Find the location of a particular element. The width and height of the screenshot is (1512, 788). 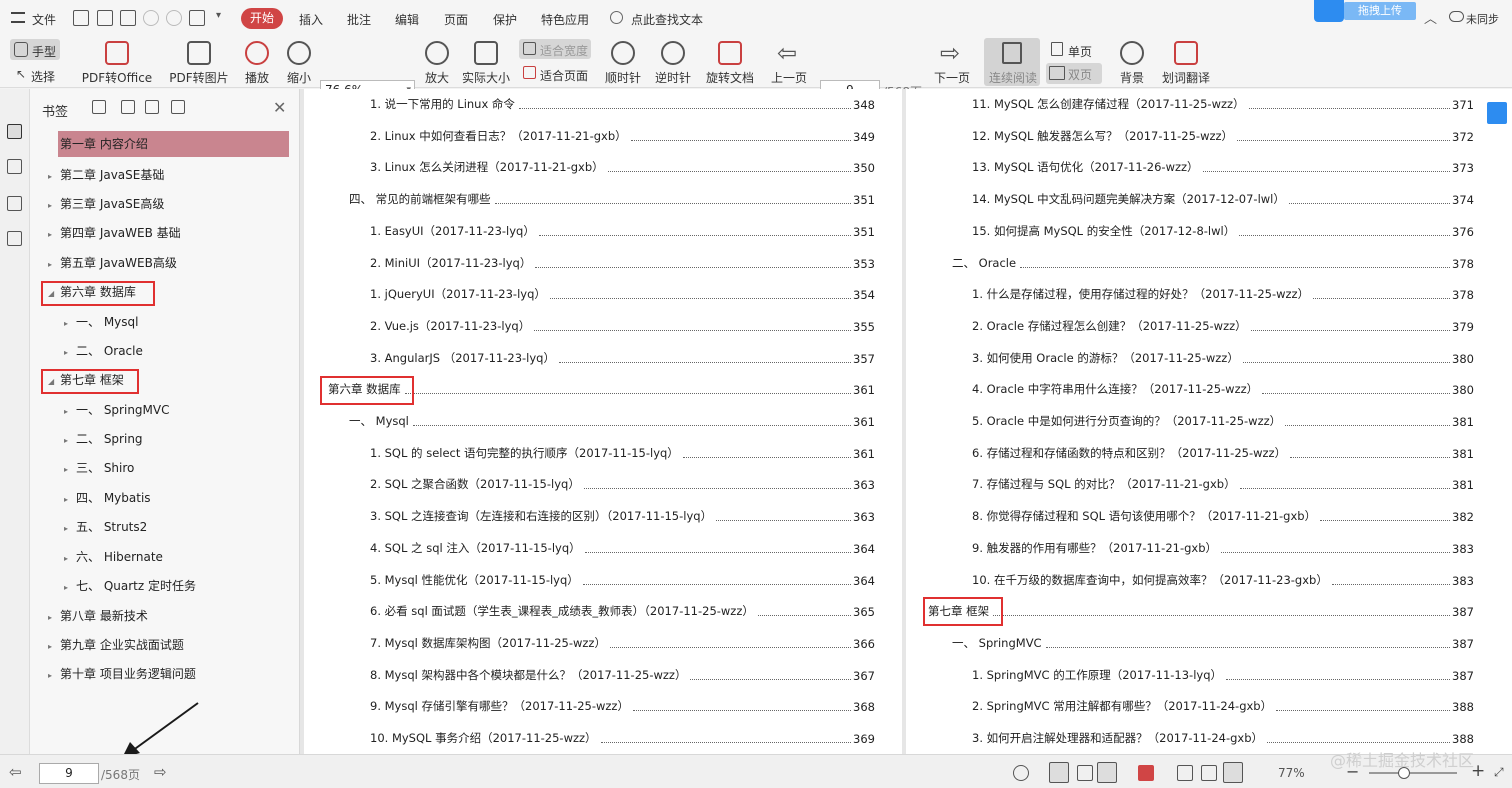

tab-protect: 保护 is located at coordinates (505, 19).